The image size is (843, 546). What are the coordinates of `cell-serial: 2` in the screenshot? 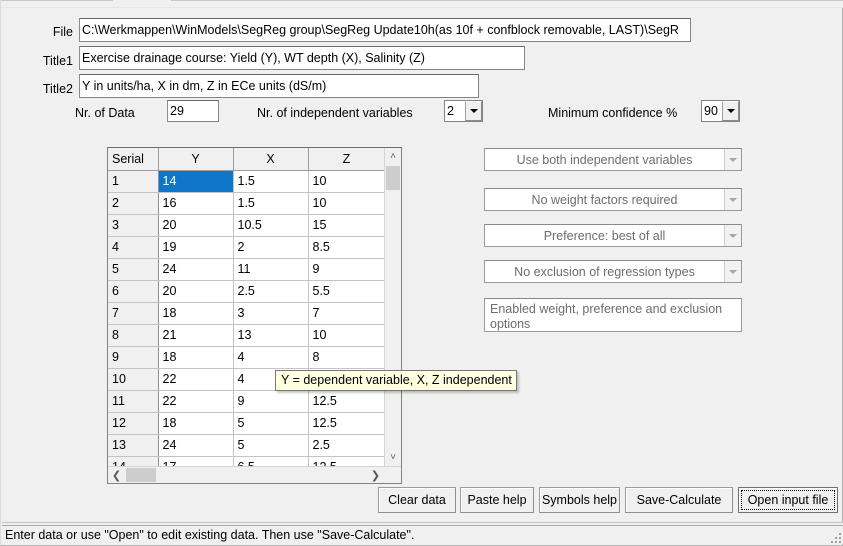 It's located at (133, 203).